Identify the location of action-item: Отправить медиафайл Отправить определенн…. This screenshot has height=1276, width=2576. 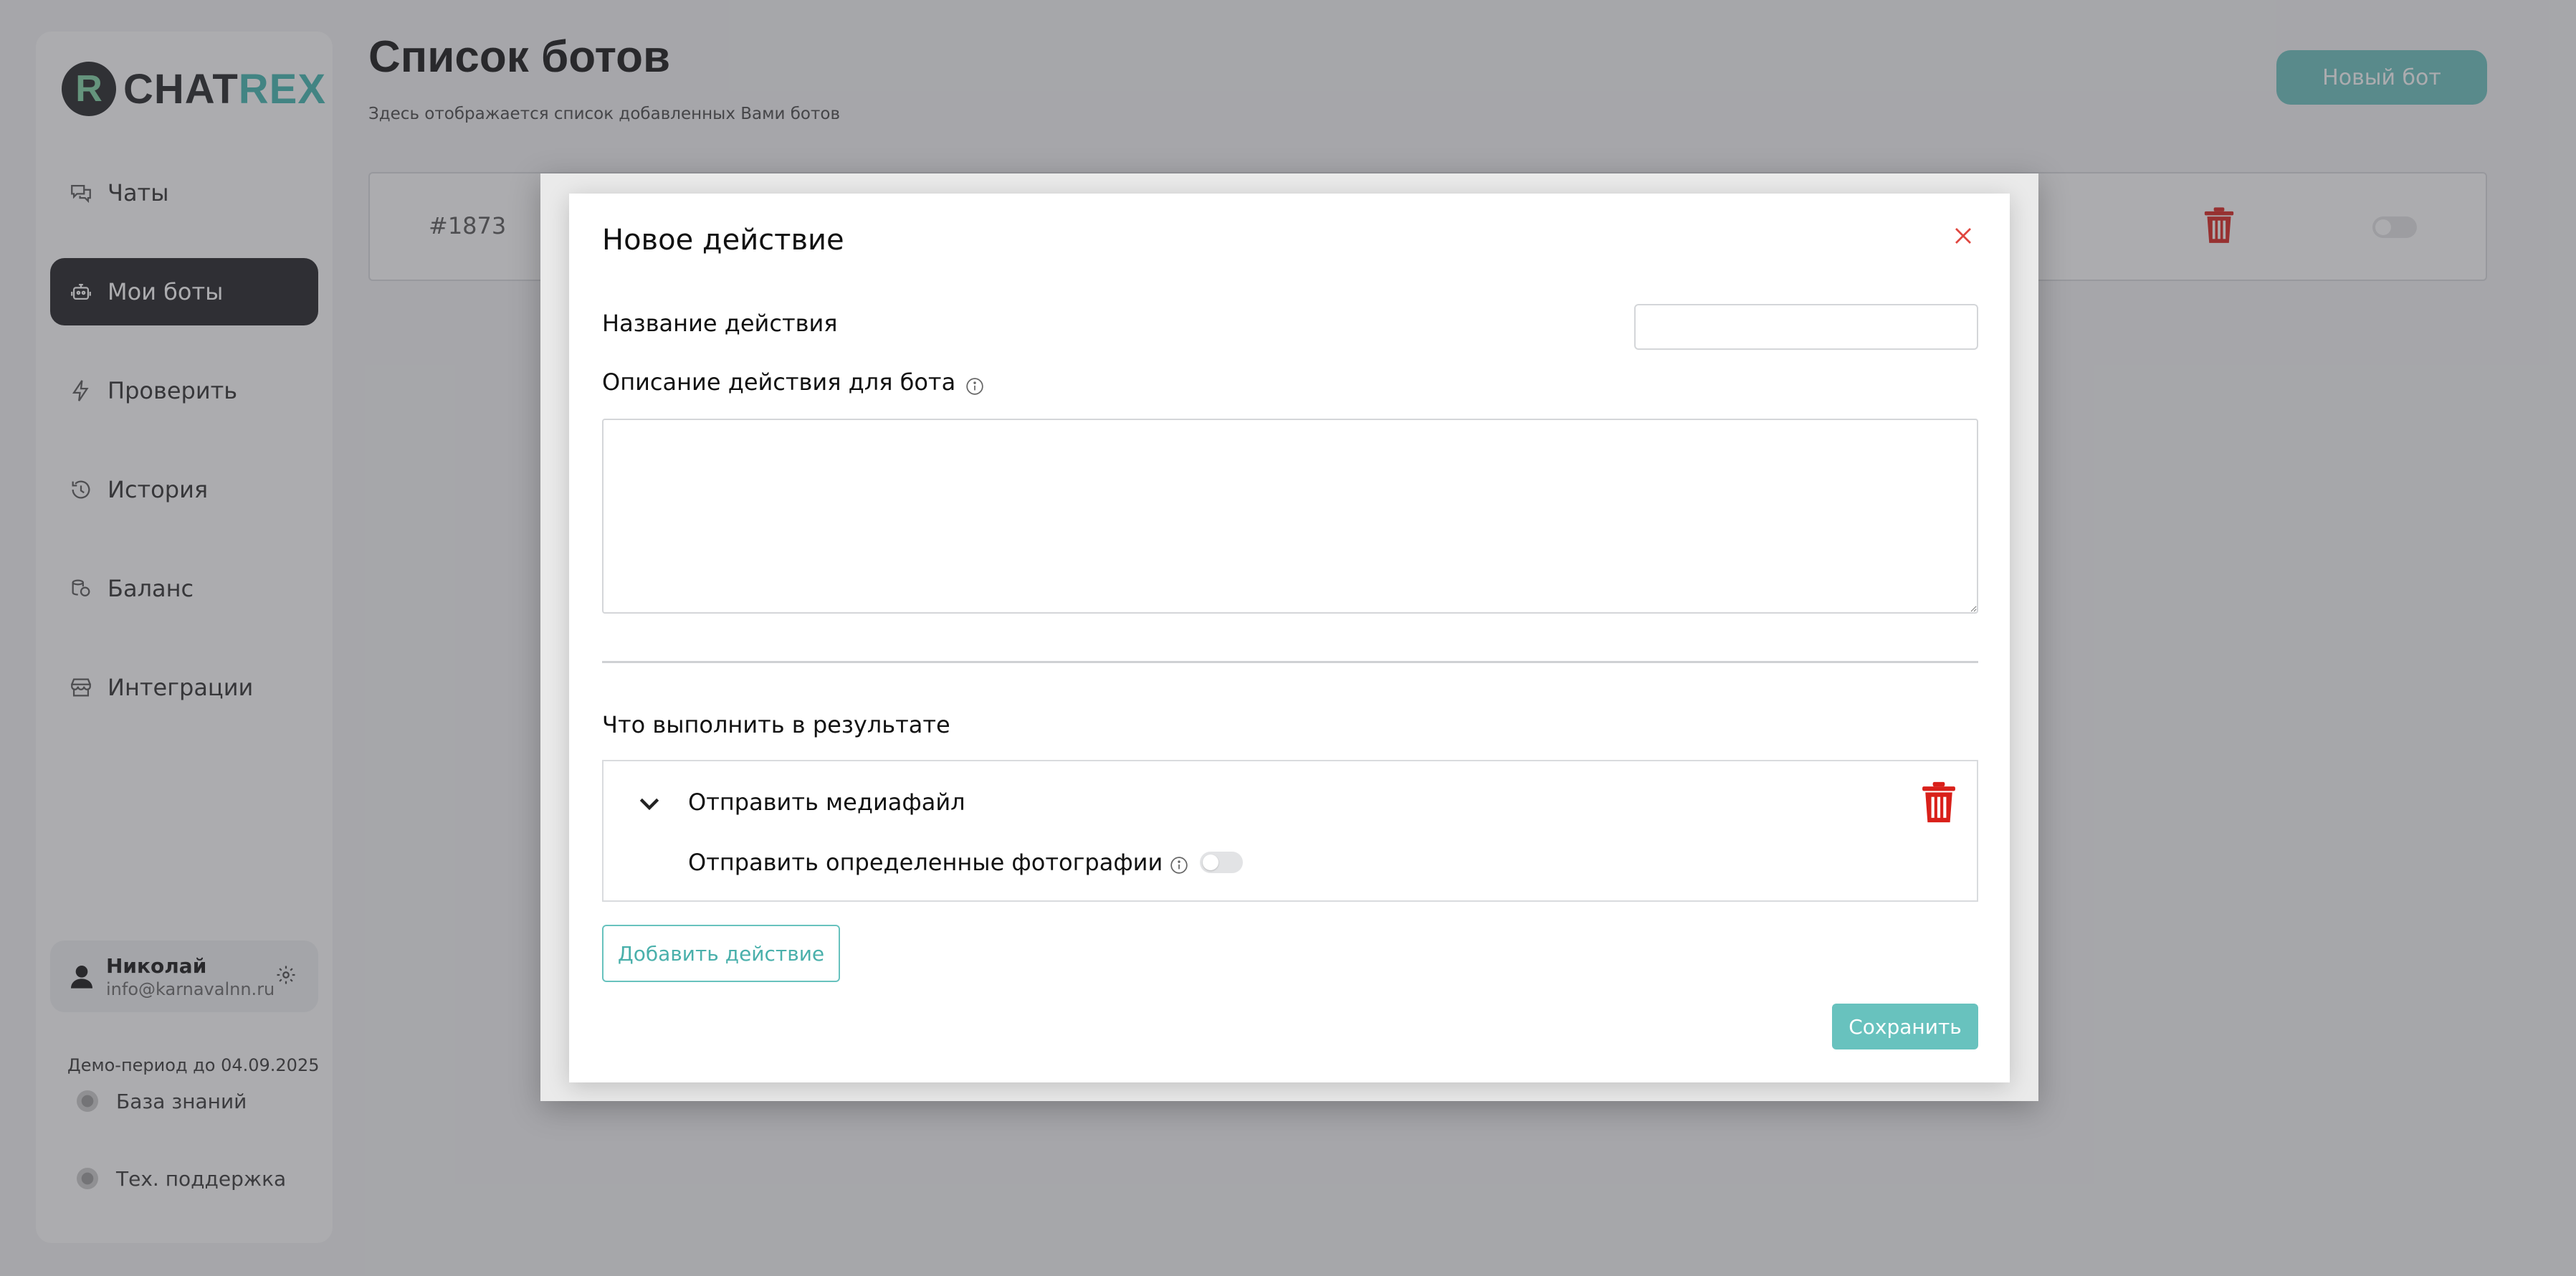
(1290, 831).